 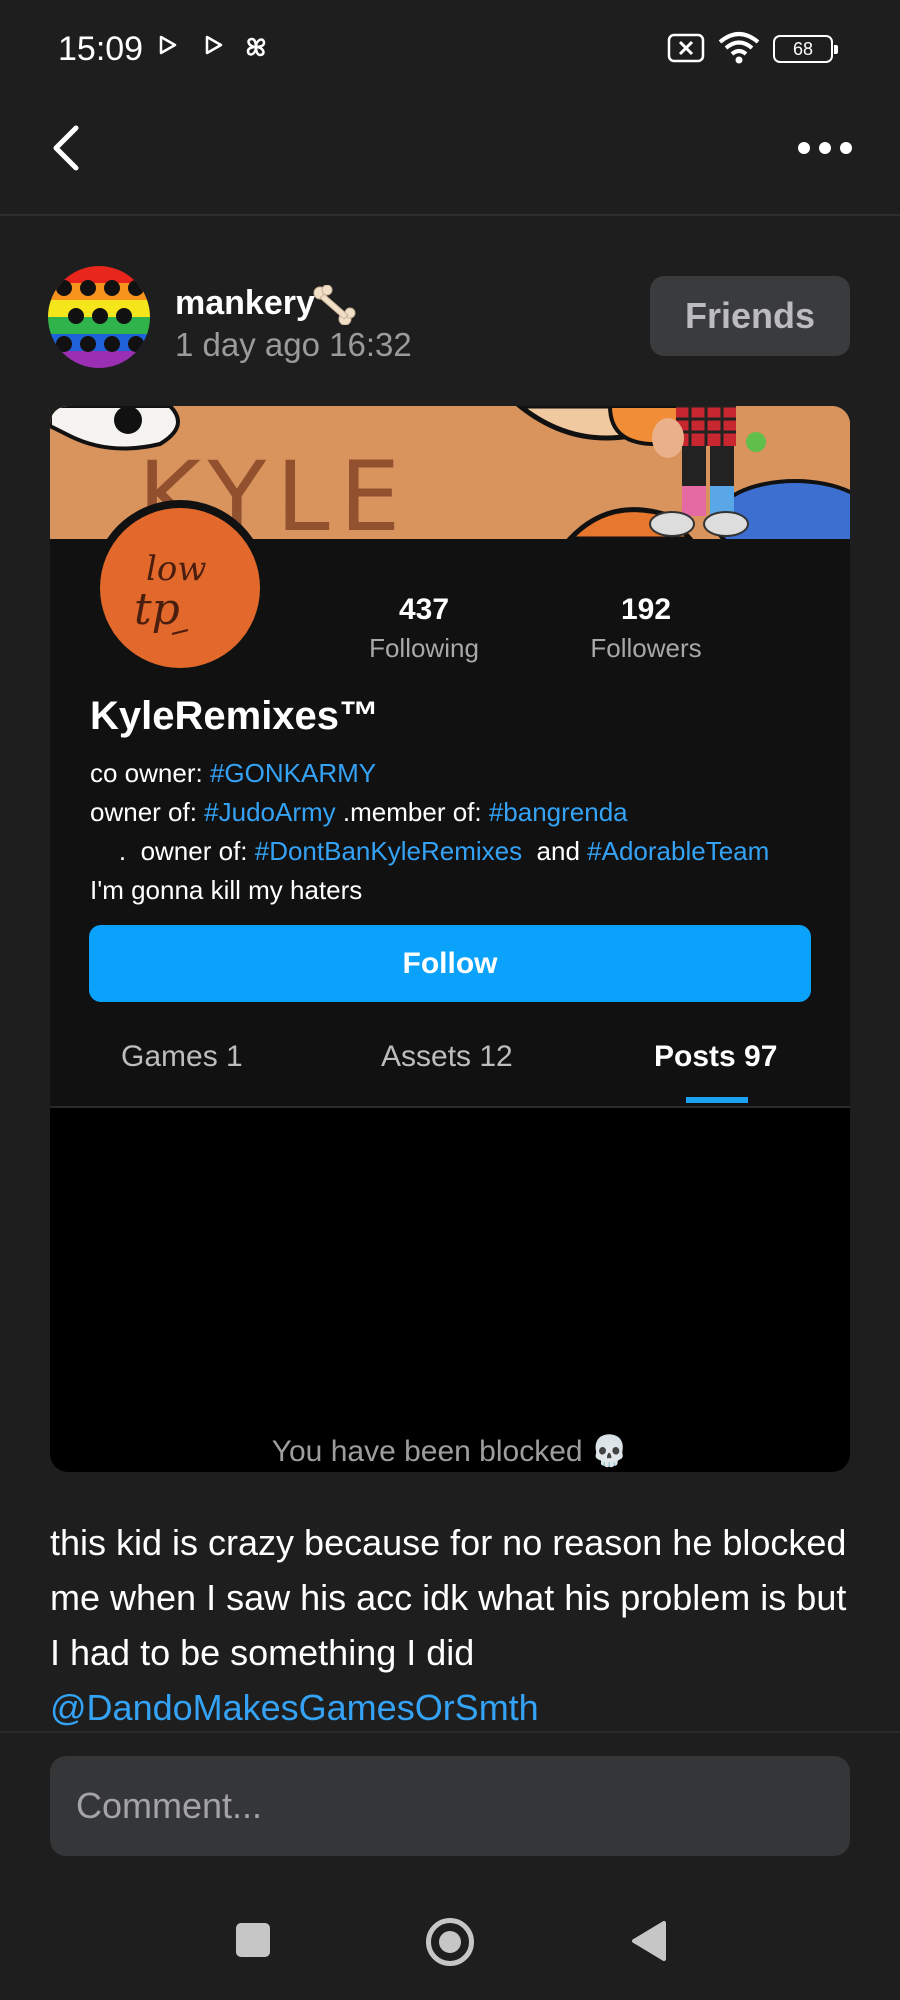 What do you see at coordinates (558, 812) in the screenshot?
I see `bio-hashtag-link: #bangrenda` at bounding box center [558, 812].